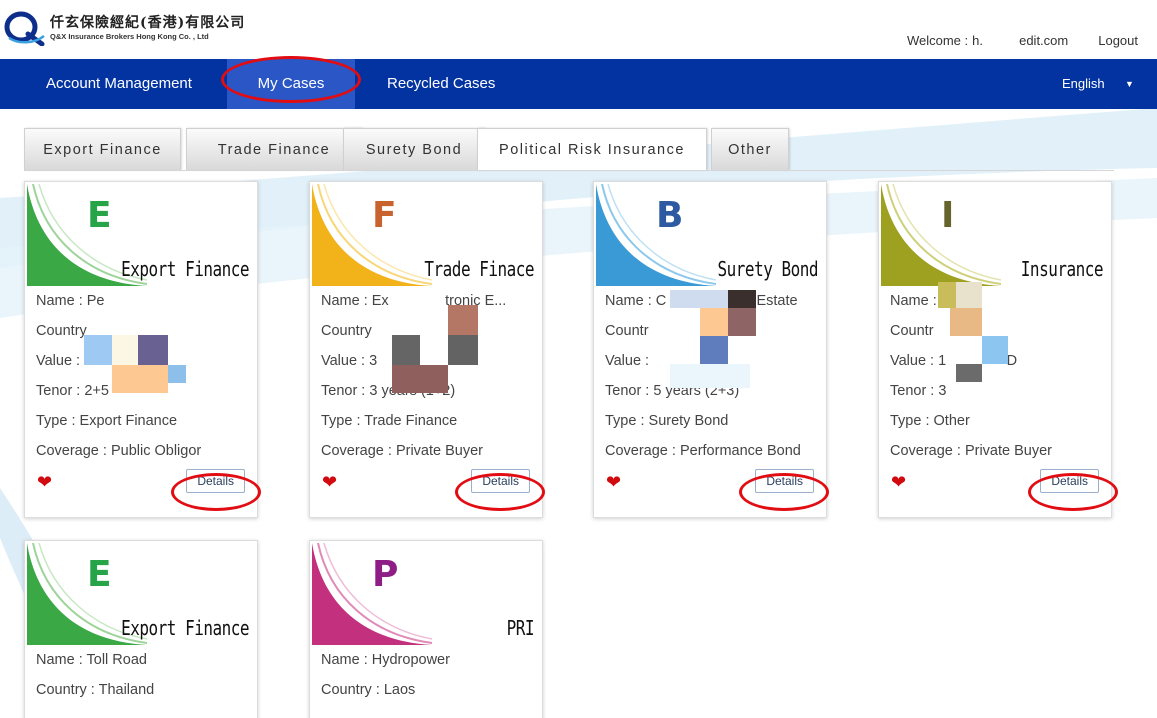  Describe the element at coordinates (384, 215) in the screenshot. I see `card-letter: F` at that location.